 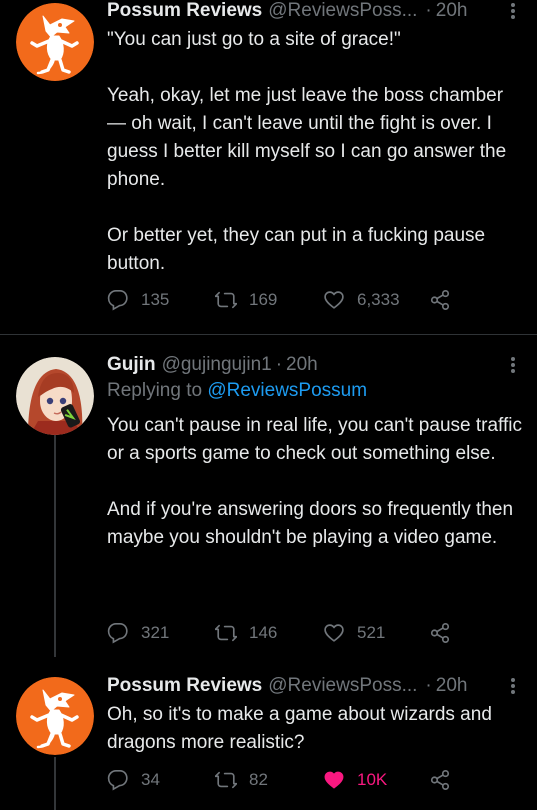 What do you see at coordinates (155, 390) in the screenshot?
I see `replying-to-label: Replying to` at bounding box center [155, 390].